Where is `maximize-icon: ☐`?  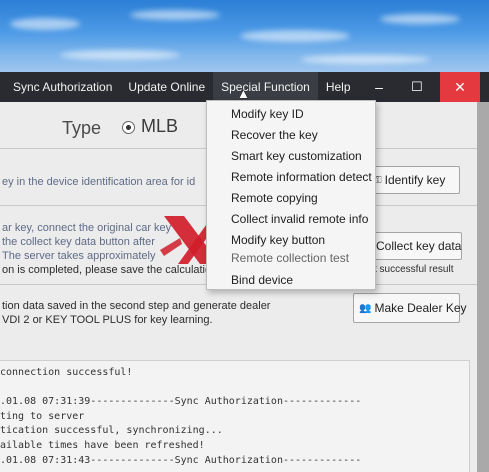 maximize-icon: ☐ is located at coordinates (417, 86).